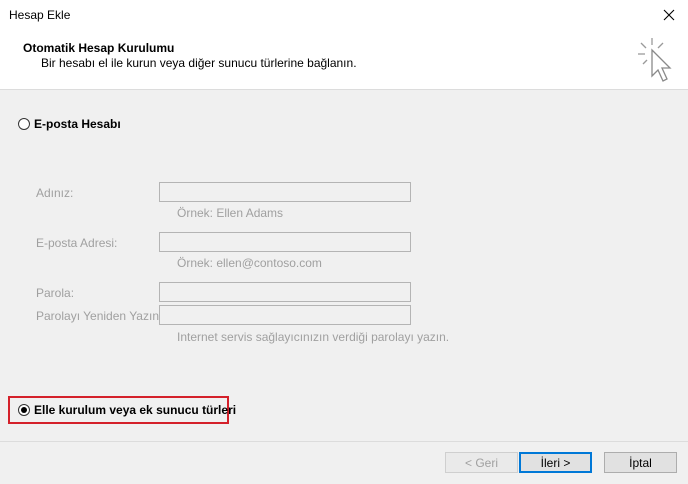  Describe the element at coordinates (77, 124) in the screenshot. I see `email-account-label: E-posta Hesabı` at that location.